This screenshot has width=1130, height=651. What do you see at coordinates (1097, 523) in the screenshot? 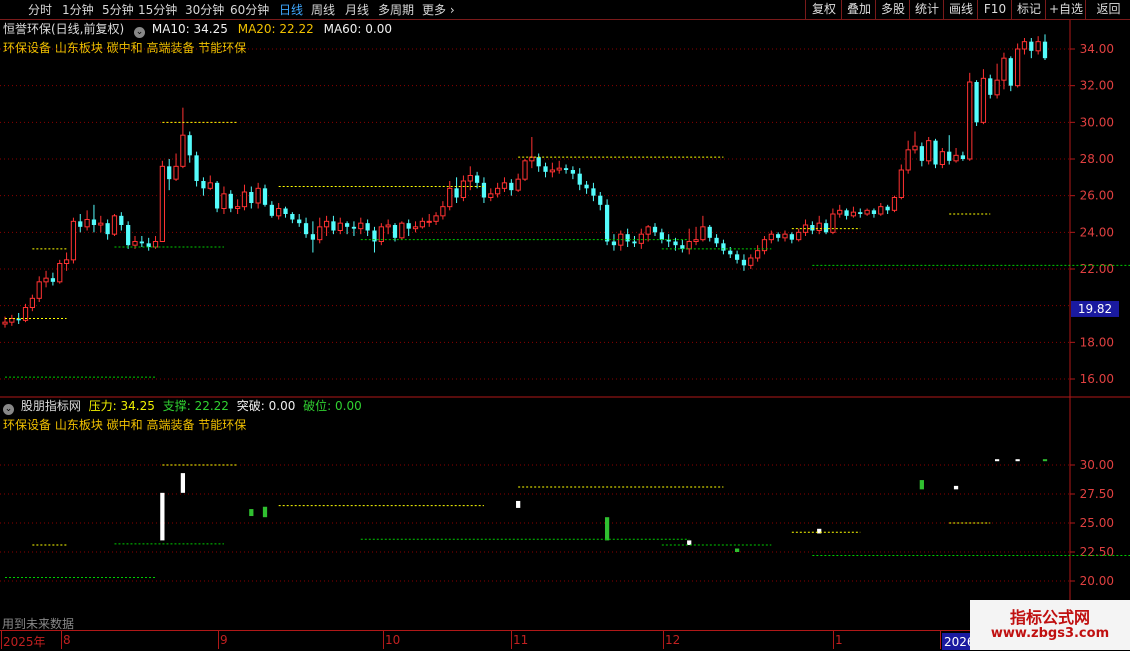
I see `ind-tick-label-2: 25.00` at bounding box center [1097, 523].